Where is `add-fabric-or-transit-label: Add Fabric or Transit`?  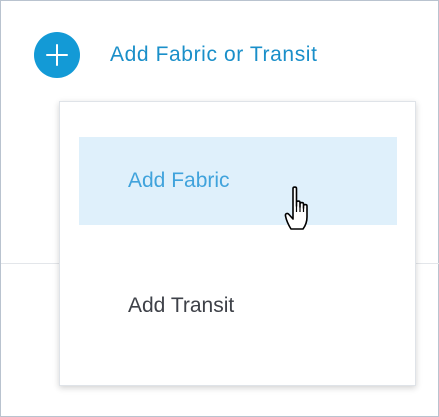 add-fabric-or-transit-label: Add Fabric or Transit is located at coordinates (214, 54).